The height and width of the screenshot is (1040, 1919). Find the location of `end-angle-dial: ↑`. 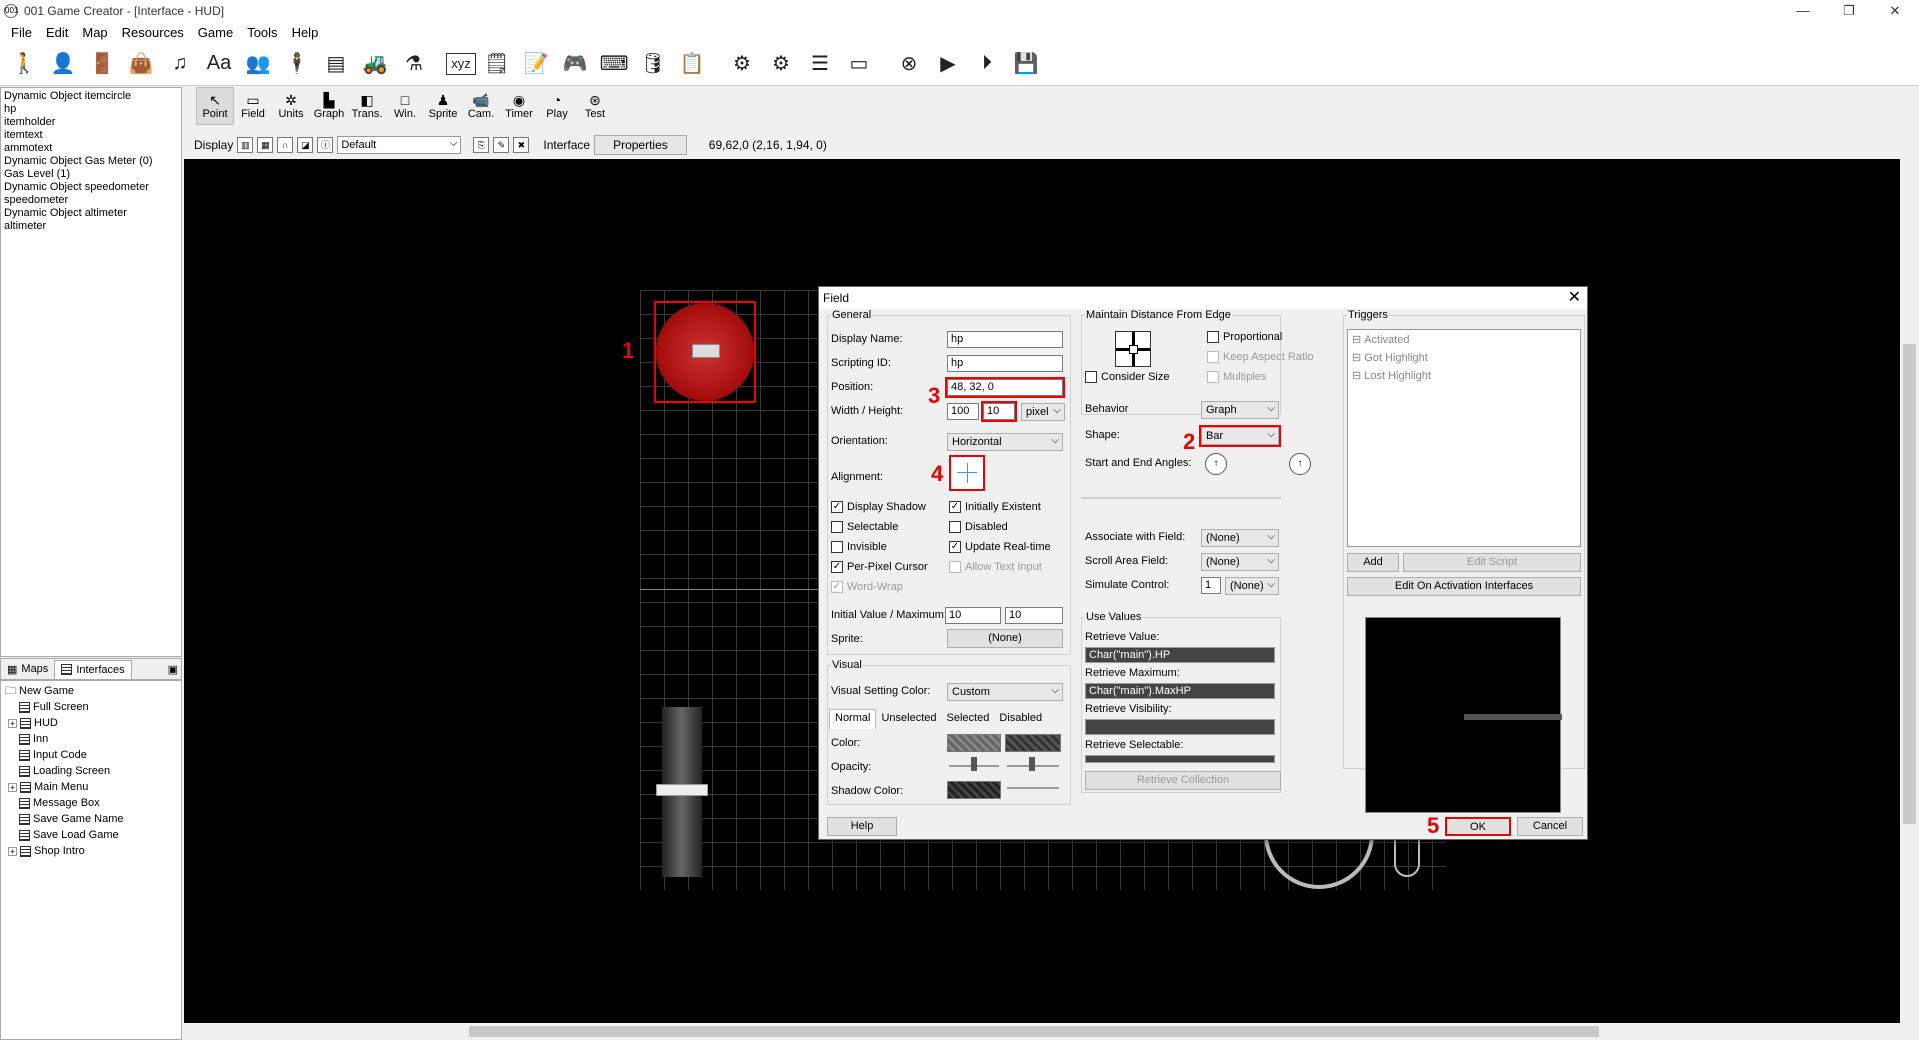

end-angle-dial: ↑ is located at coordinates (1300, 464).